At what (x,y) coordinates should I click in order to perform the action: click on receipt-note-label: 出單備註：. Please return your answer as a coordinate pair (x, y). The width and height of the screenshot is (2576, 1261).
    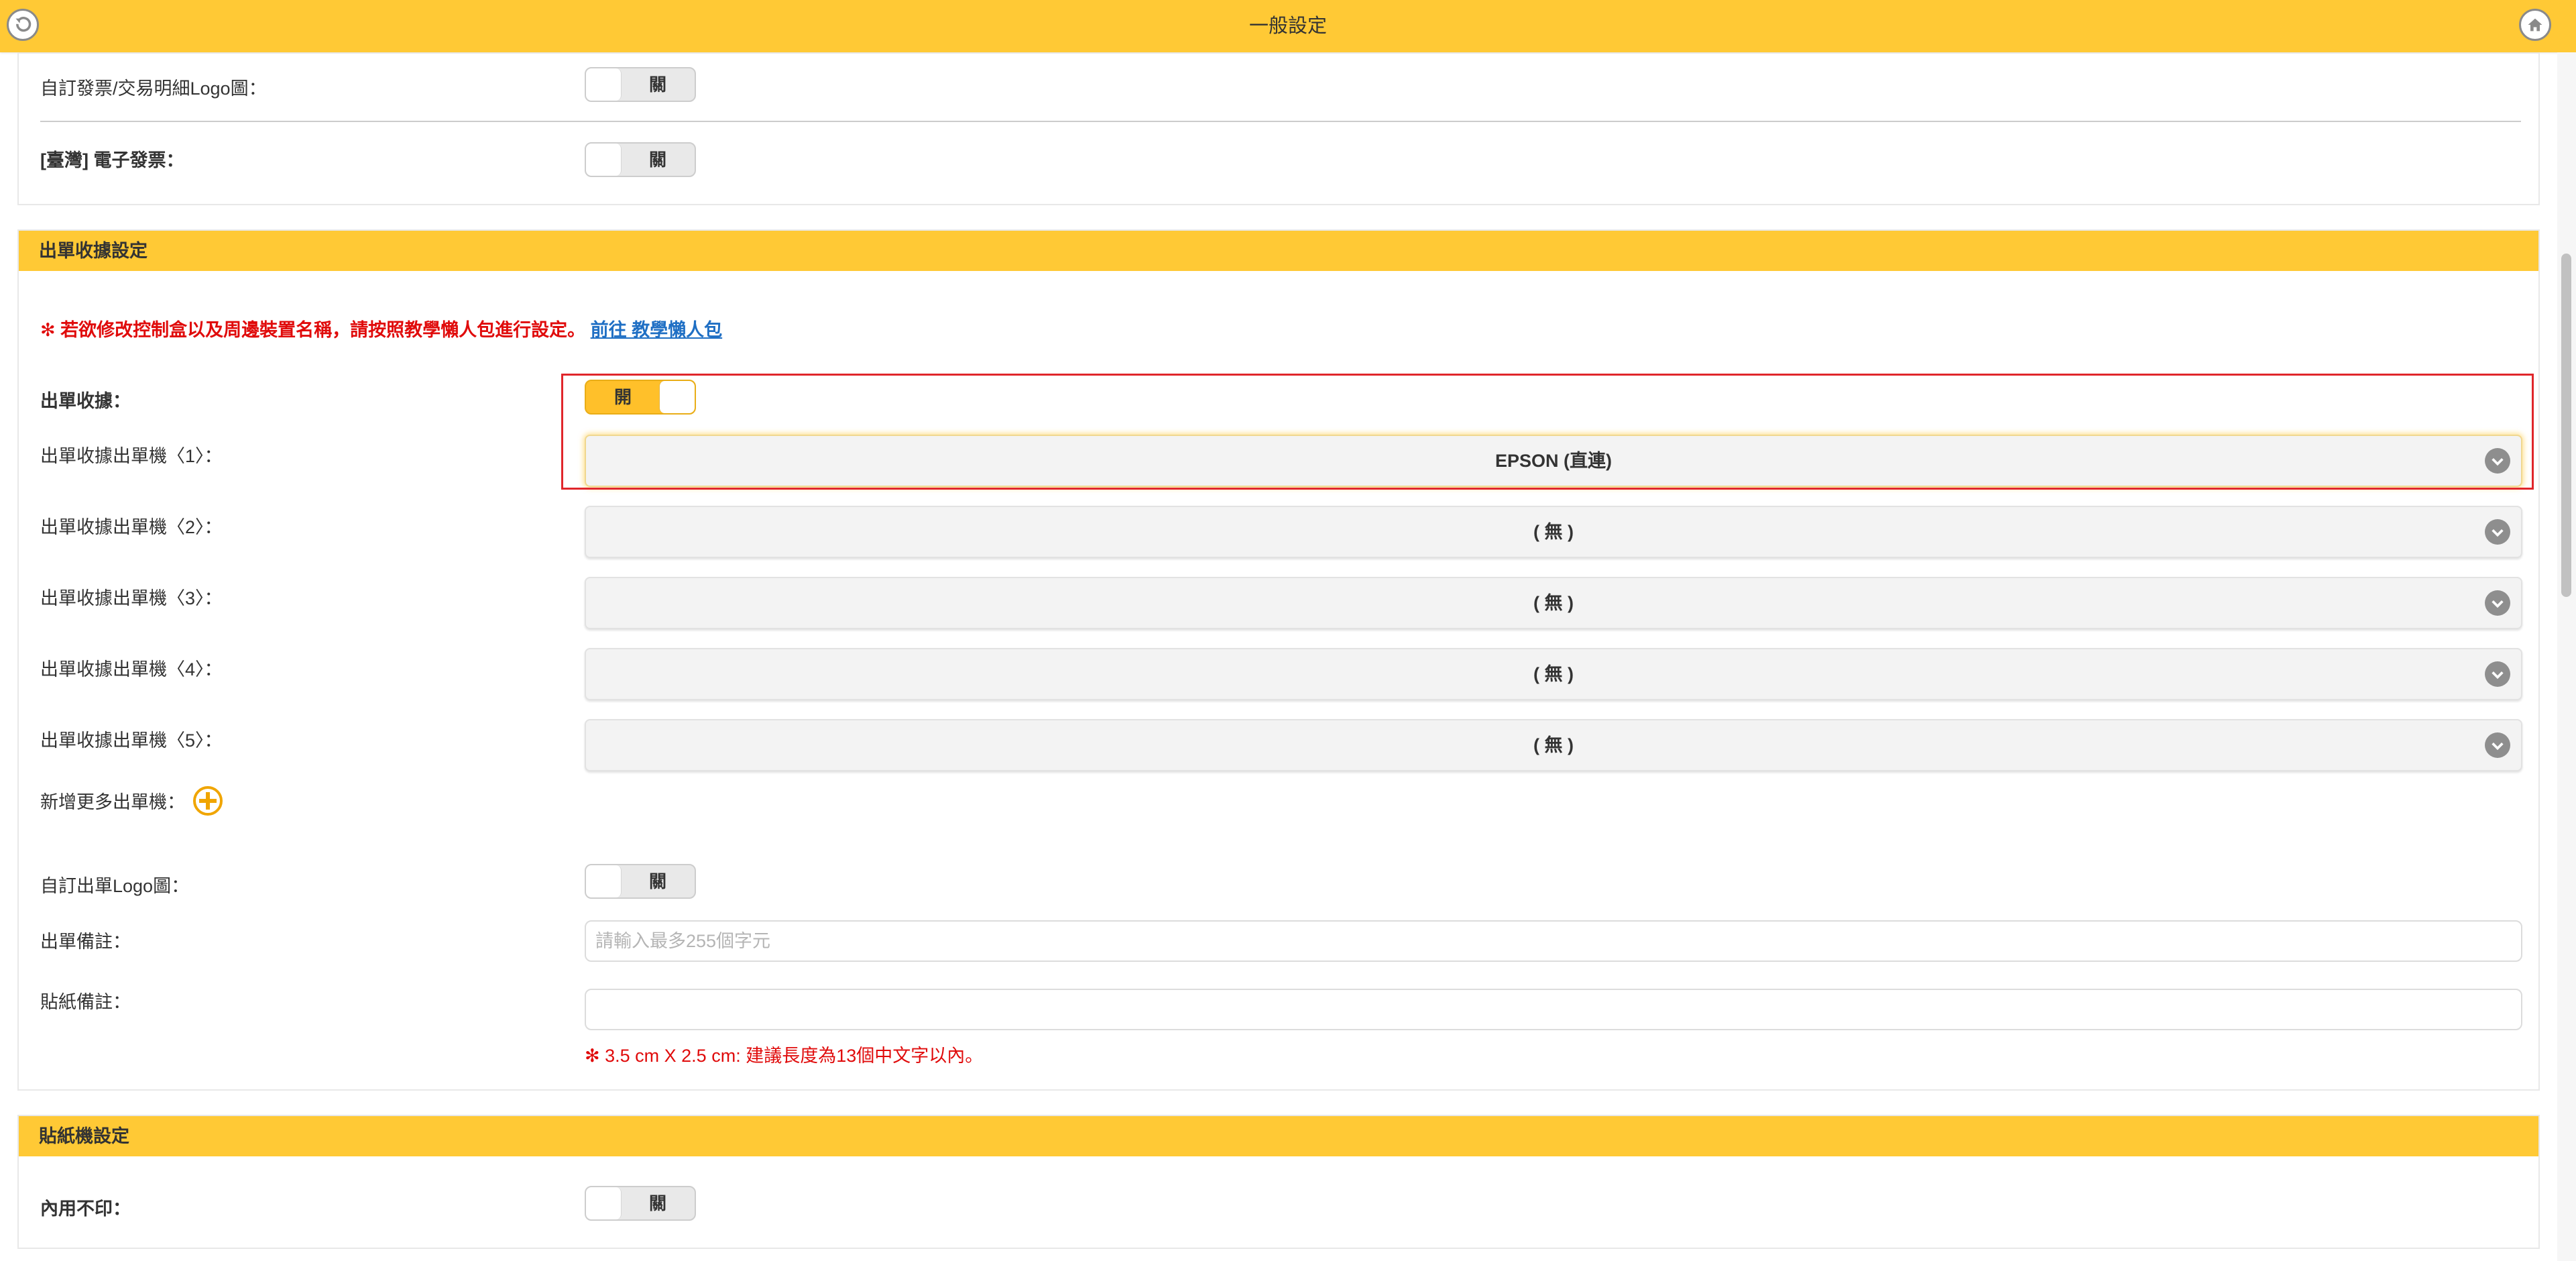
    Looking at the image, I should click on (85, 942).